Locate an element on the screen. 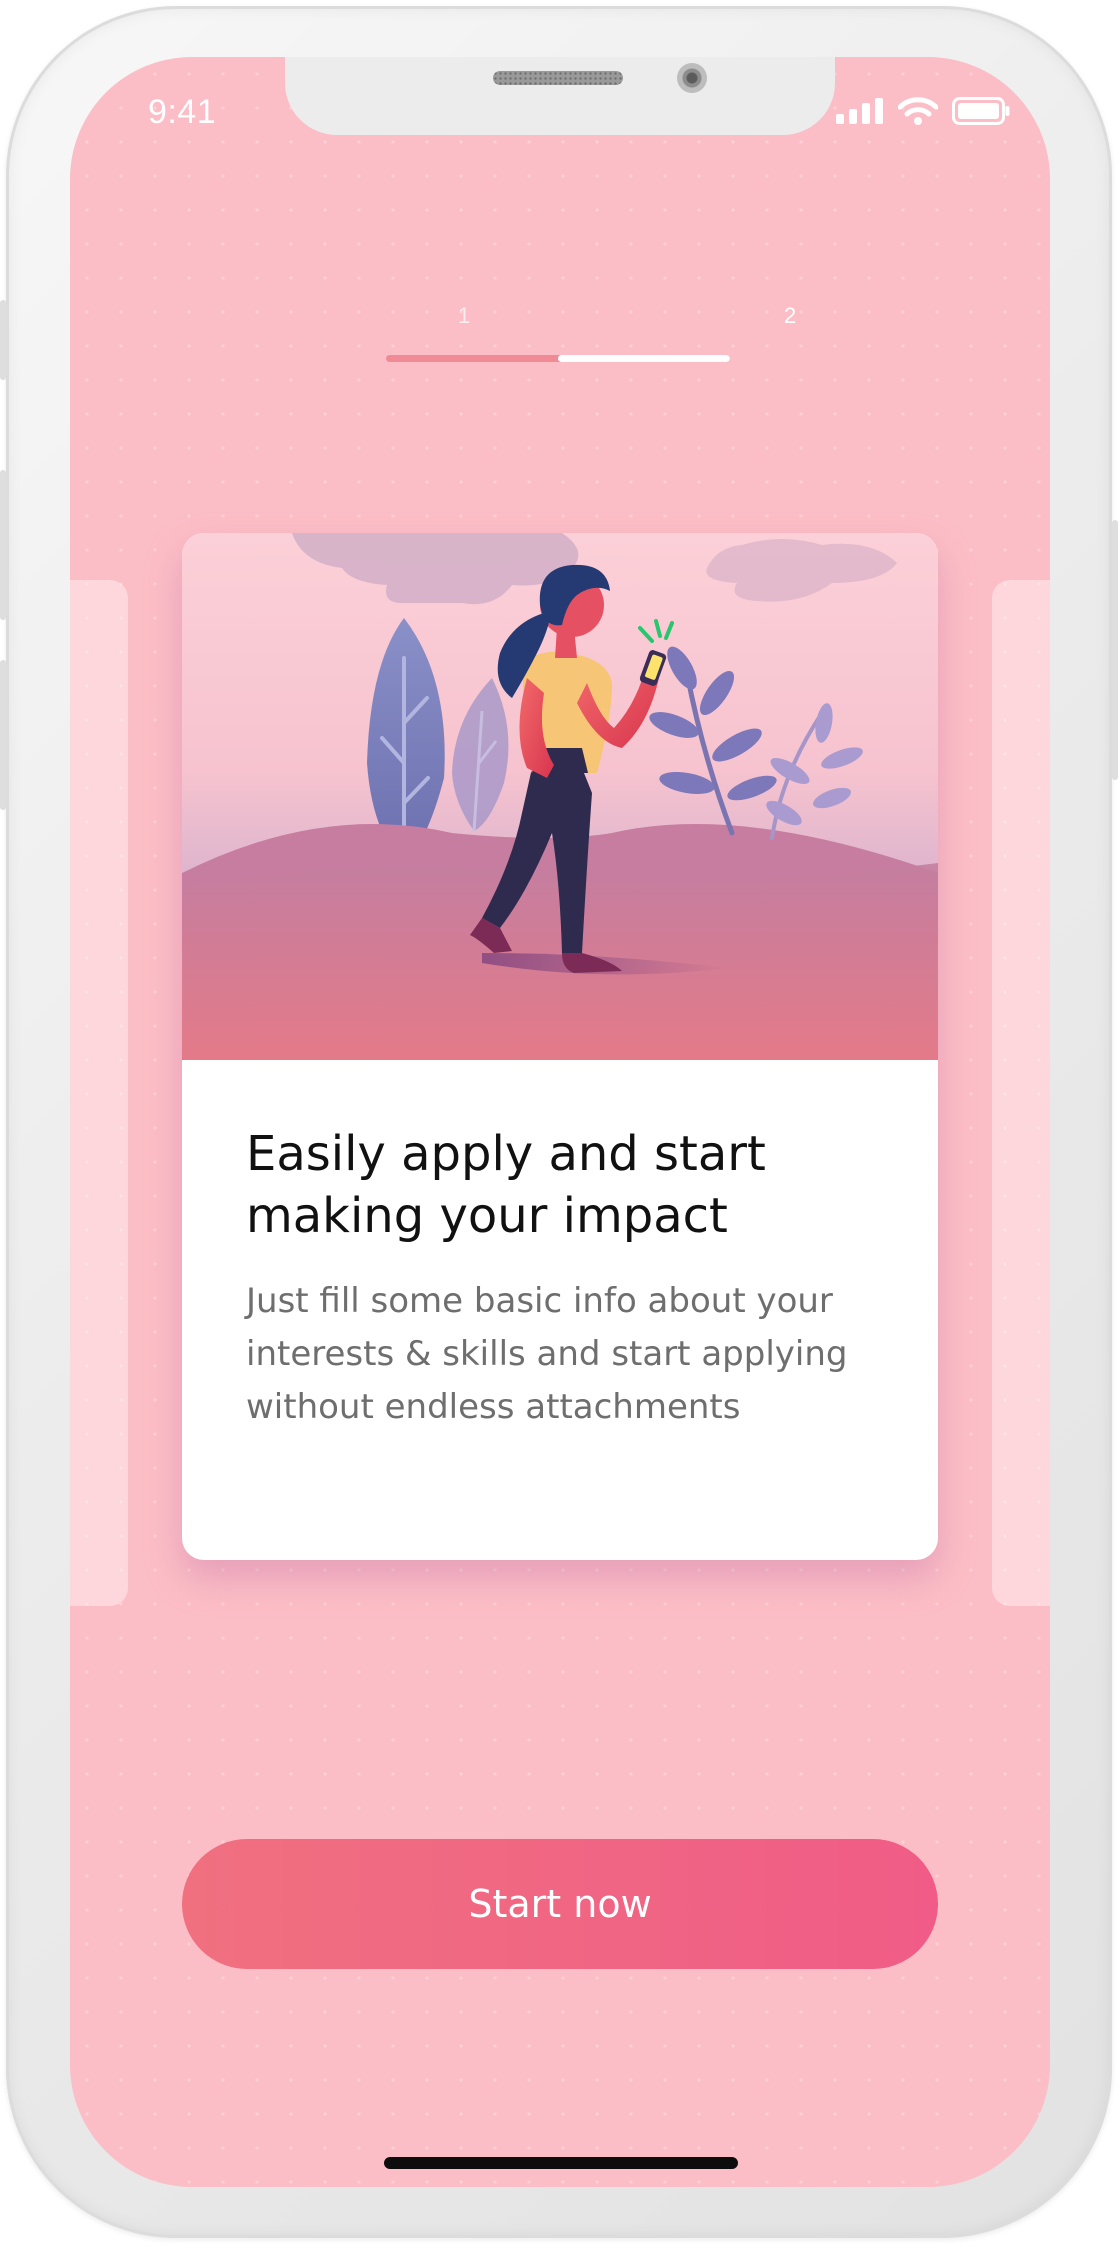 The image size is (1118, 2244). progress-track is located at coordinates (558, 358).